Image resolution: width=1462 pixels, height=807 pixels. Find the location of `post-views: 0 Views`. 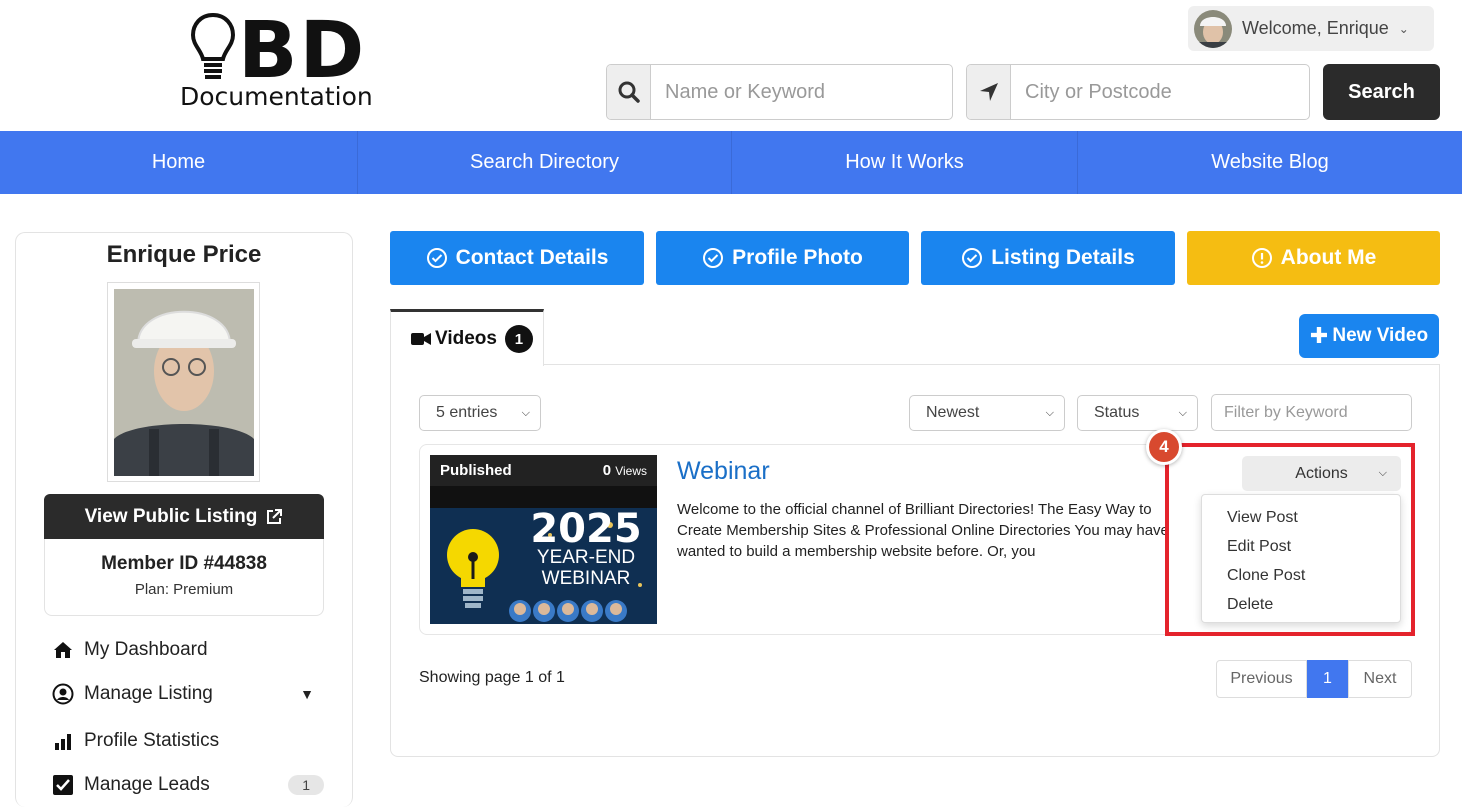

post-views: 0 Views is located at coordinates (625, 470).